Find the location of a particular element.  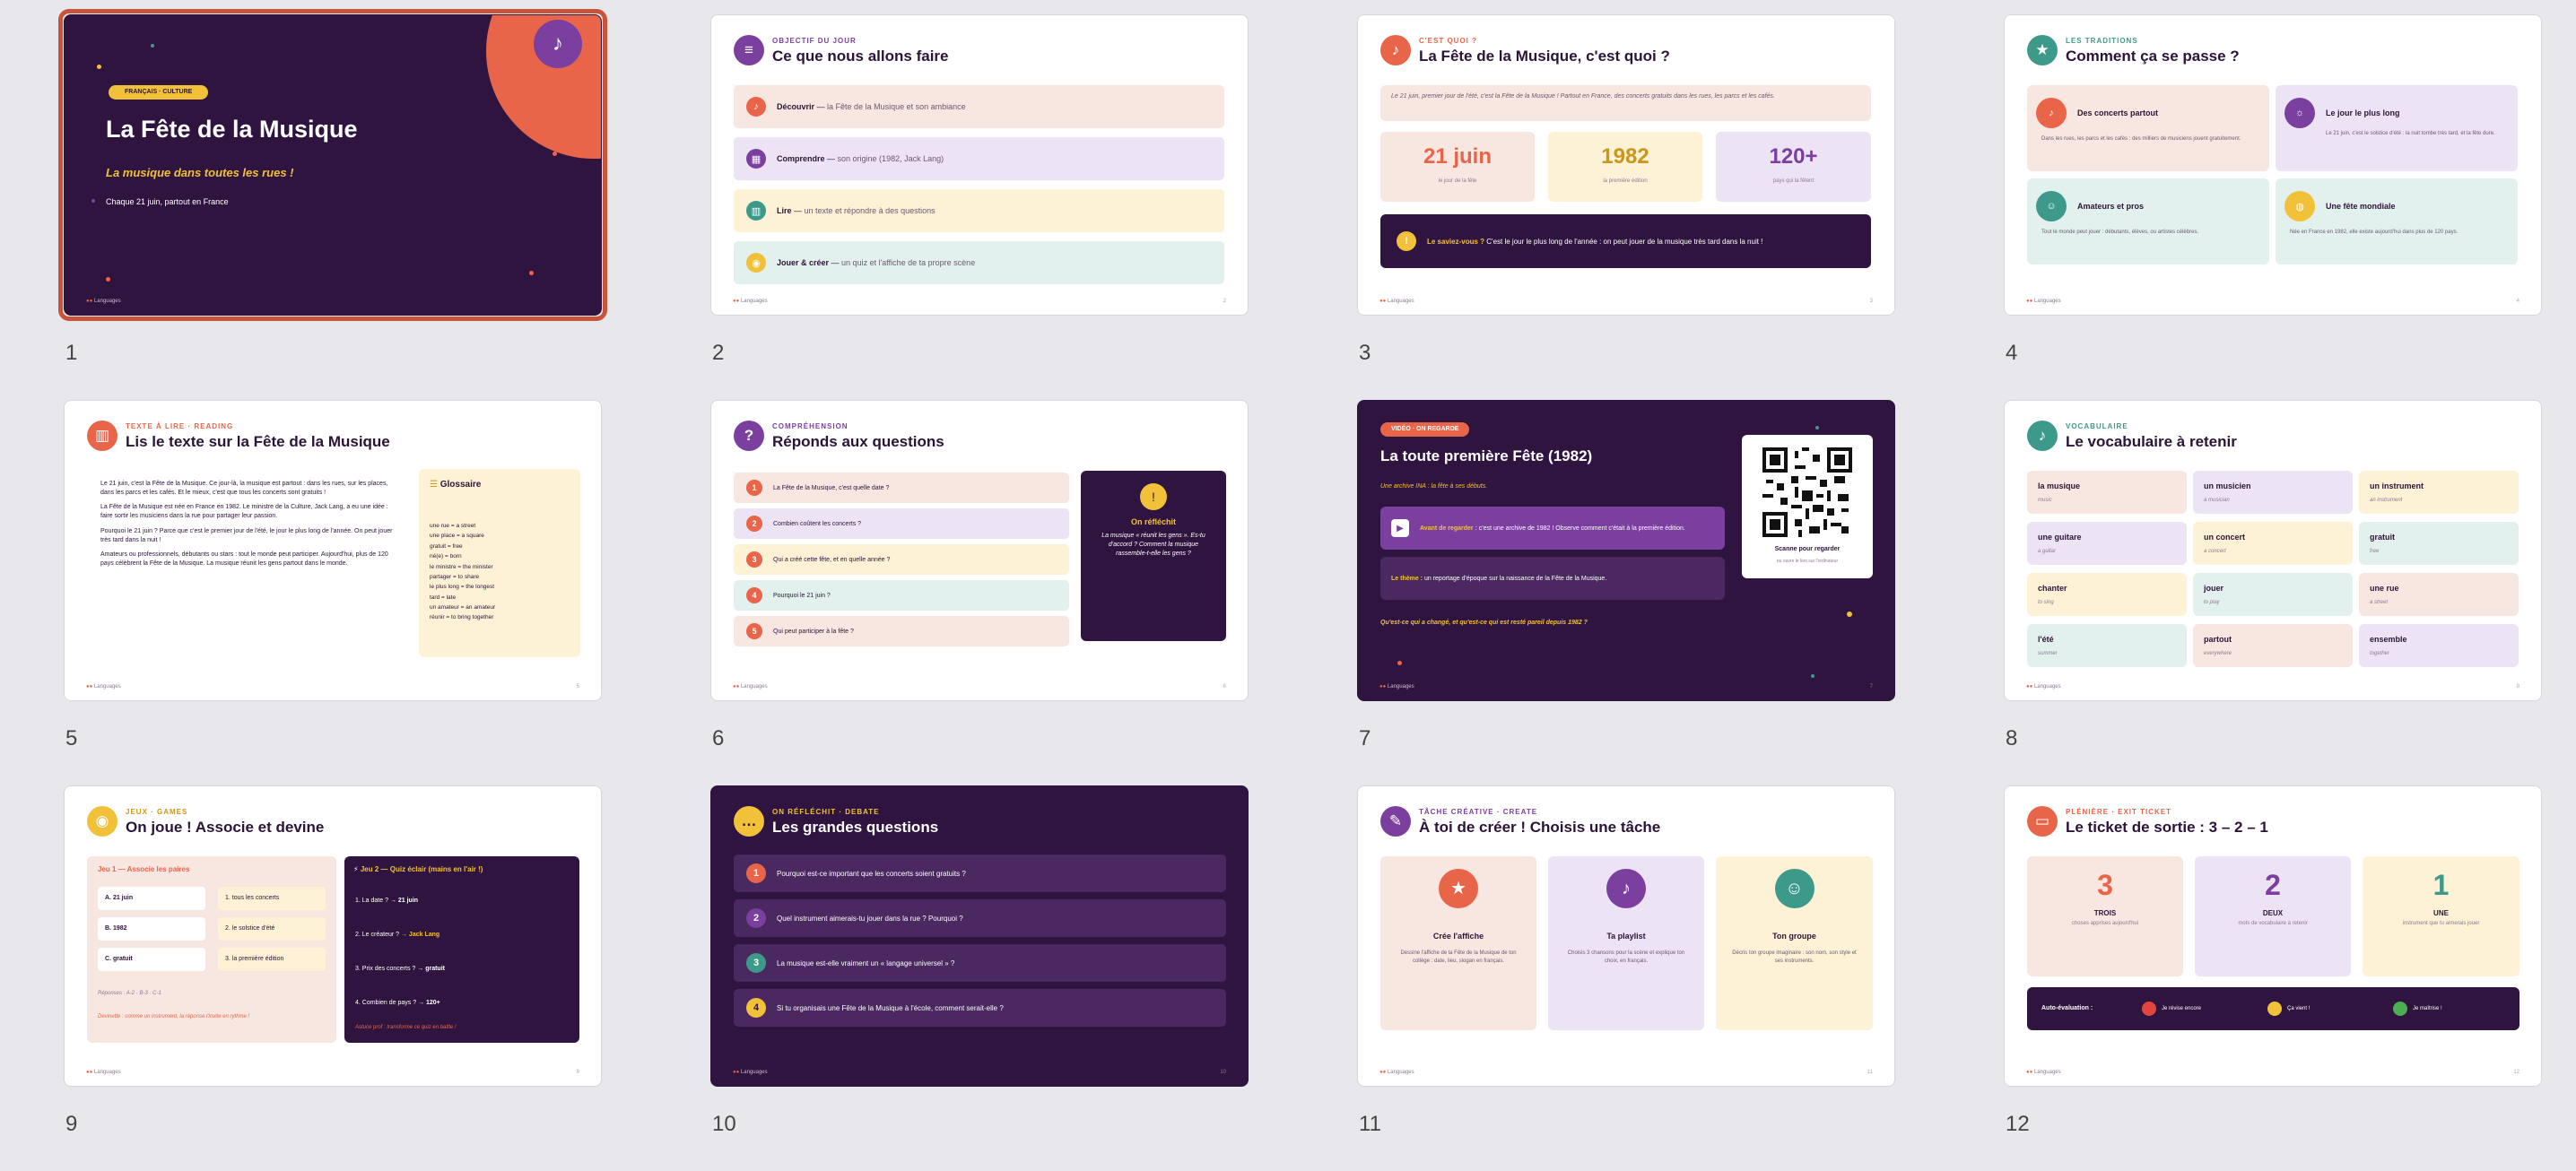

vocab-card: ensemble together is located at coordinates (2439, 645).